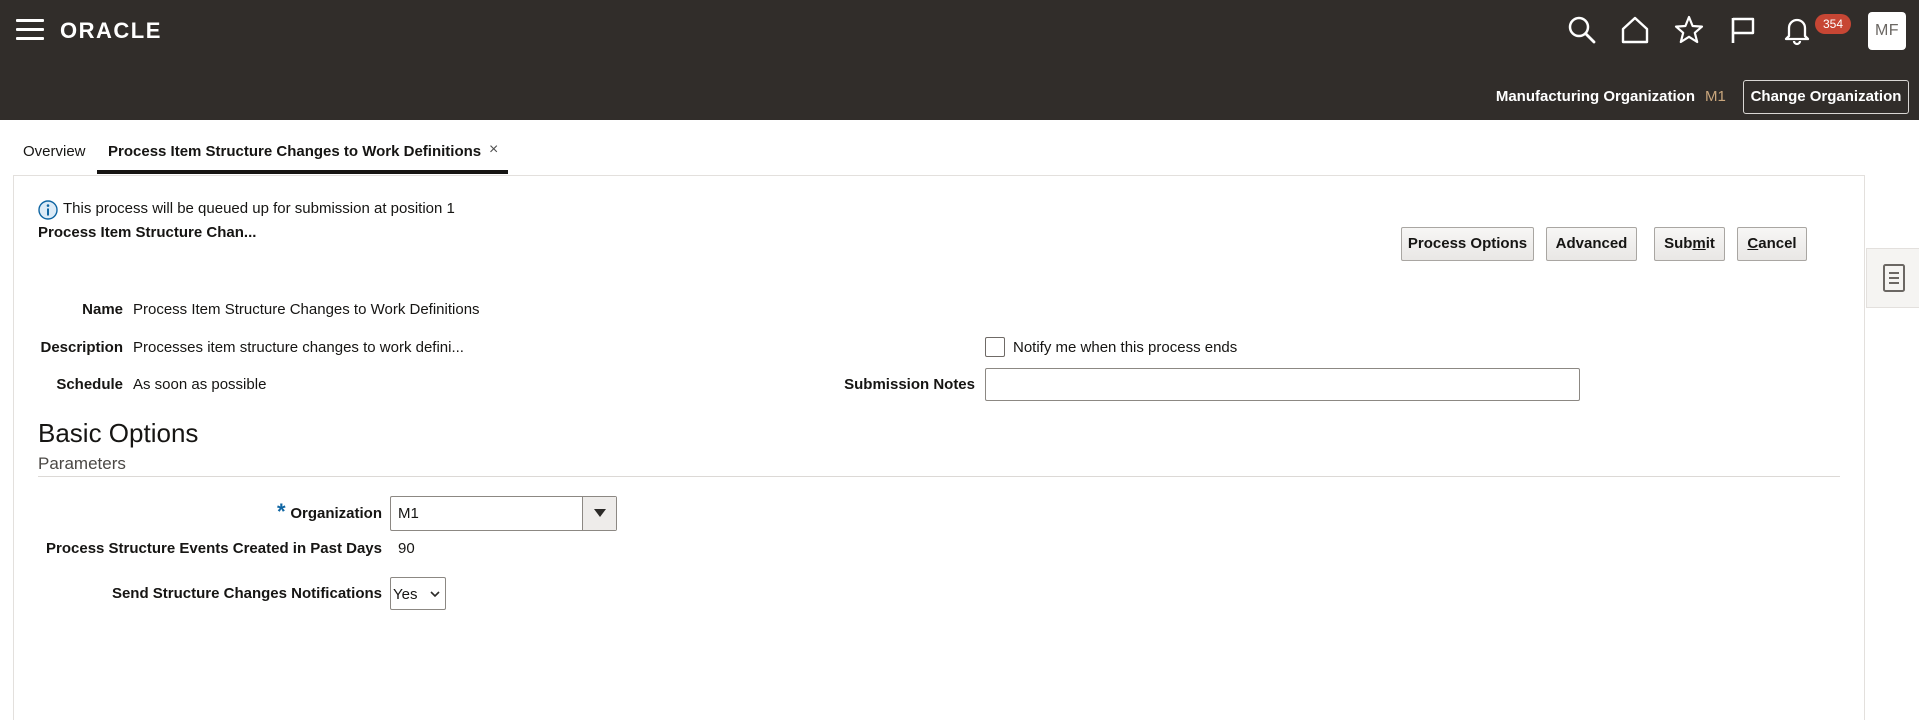 The image size is (1919, 720). Describe the element at coordinates (1635, 30) in the screenshot. I see `home-icon` at that location.